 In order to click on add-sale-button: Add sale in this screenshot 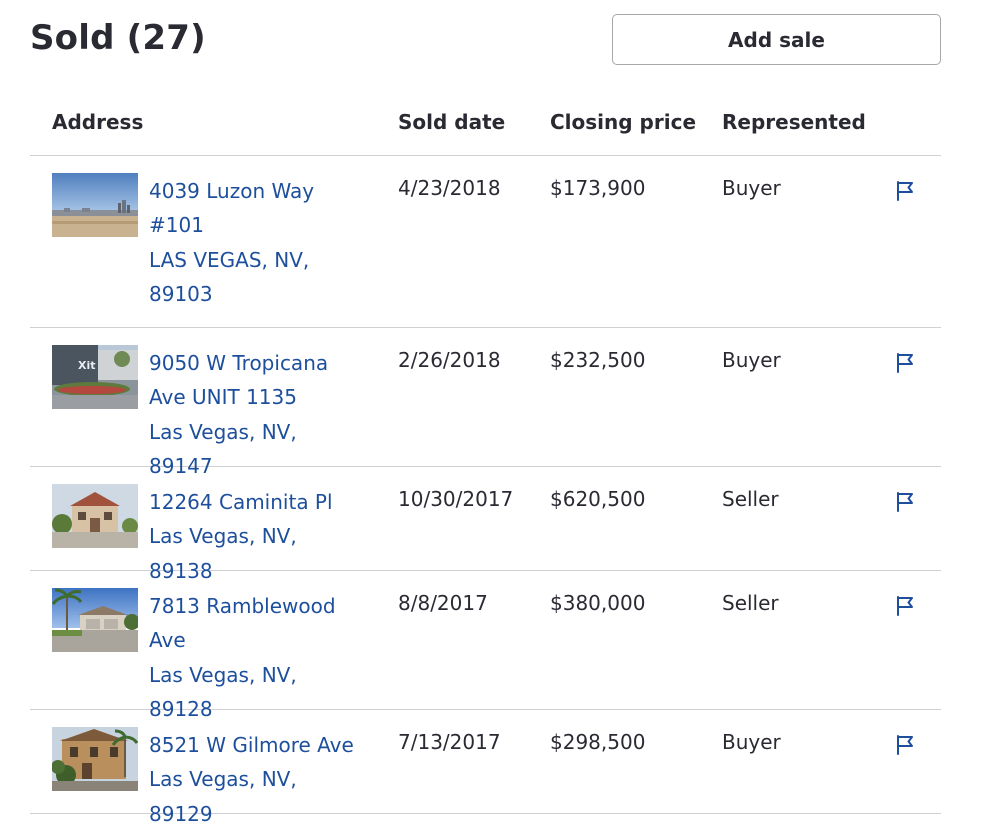, I will do `click(776, 39)`.